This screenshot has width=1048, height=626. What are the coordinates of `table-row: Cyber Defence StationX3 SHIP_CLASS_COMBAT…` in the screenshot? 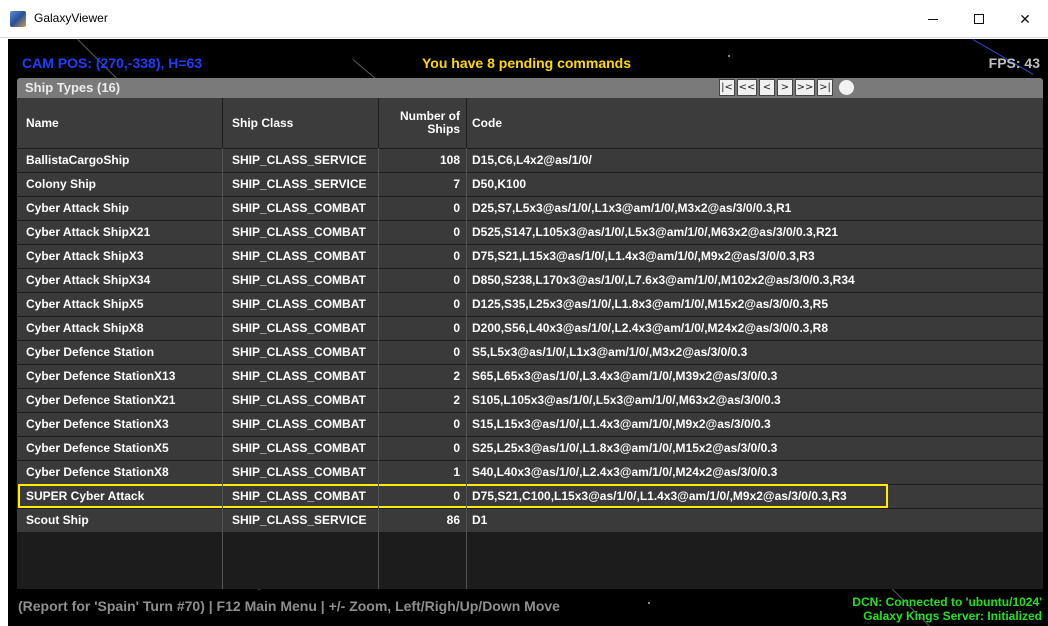 It's located at (530, 424).